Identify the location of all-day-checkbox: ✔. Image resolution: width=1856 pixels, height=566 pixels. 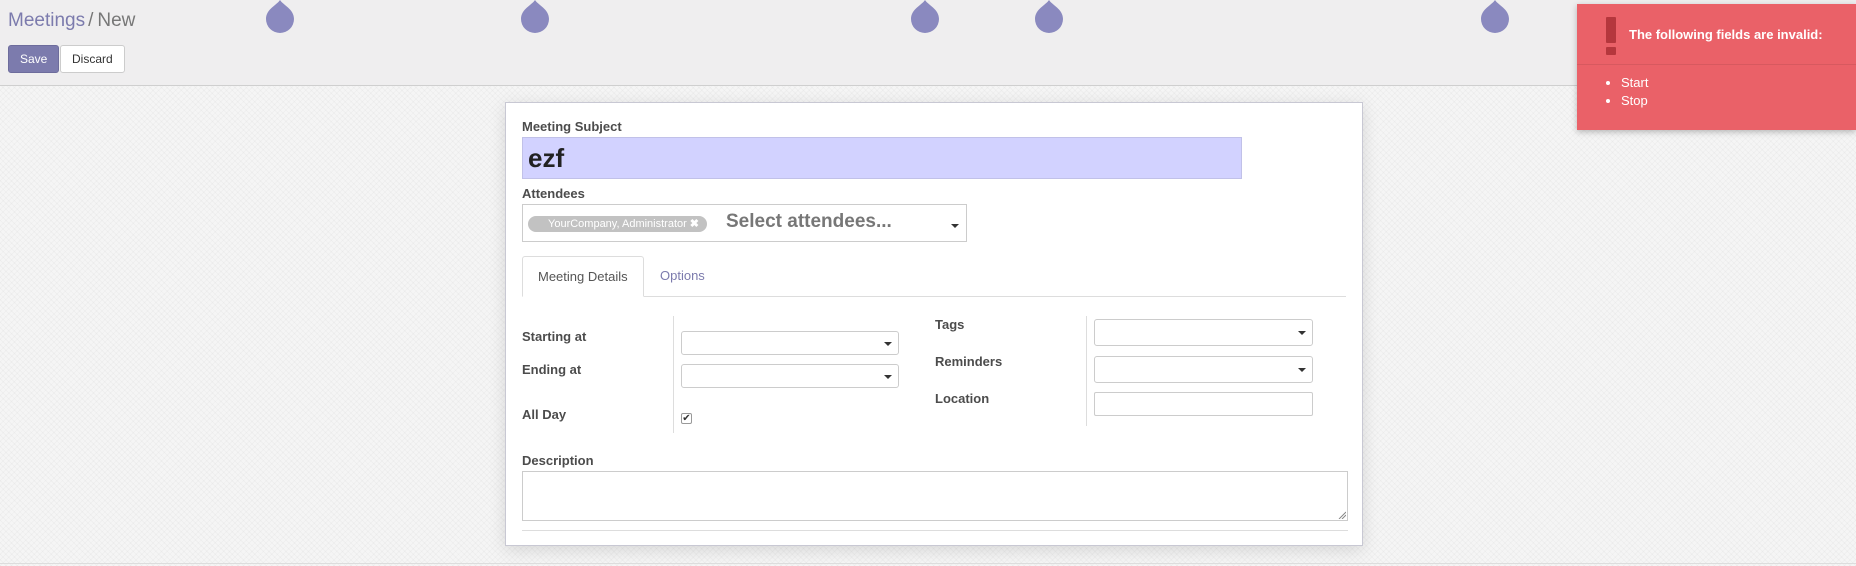
(686, 418).